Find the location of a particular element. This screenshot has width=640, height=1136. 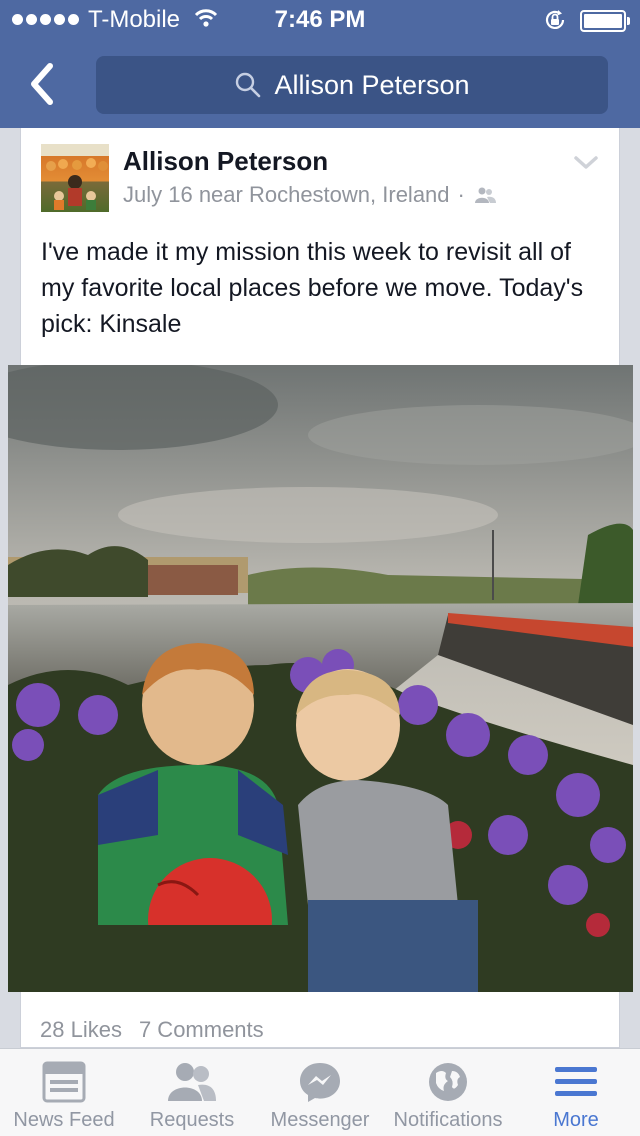

avatar is located at coordinates (75, 178).